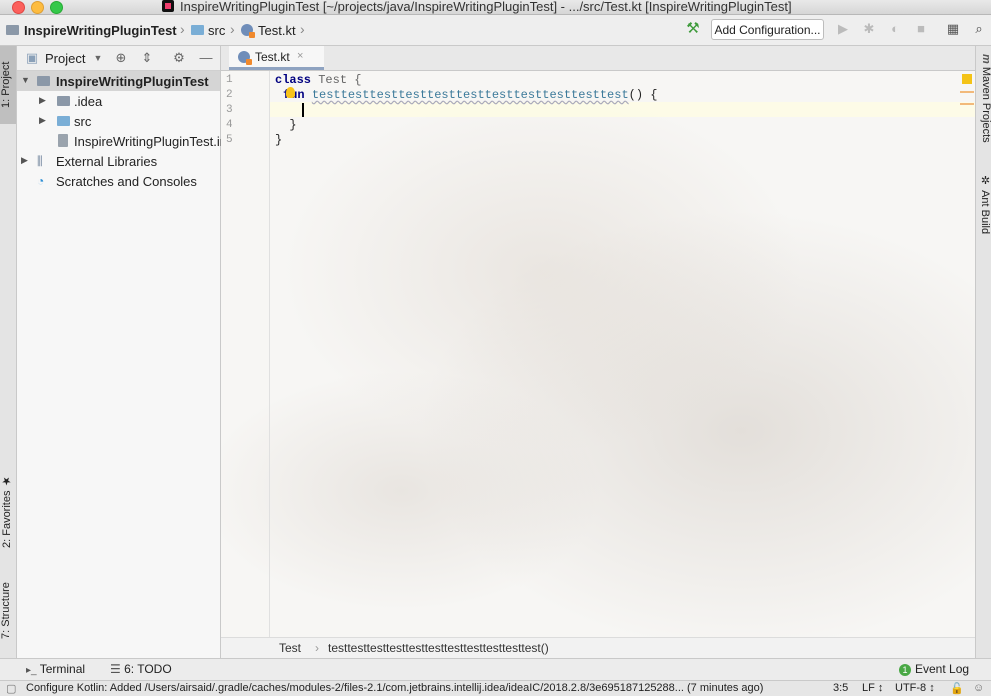 This screenshot has height=696, width=991. What do you see at coordinates (840, 688) in the screenshot?
I see `caret-position: 3:5` at bounding box center [840, 688].